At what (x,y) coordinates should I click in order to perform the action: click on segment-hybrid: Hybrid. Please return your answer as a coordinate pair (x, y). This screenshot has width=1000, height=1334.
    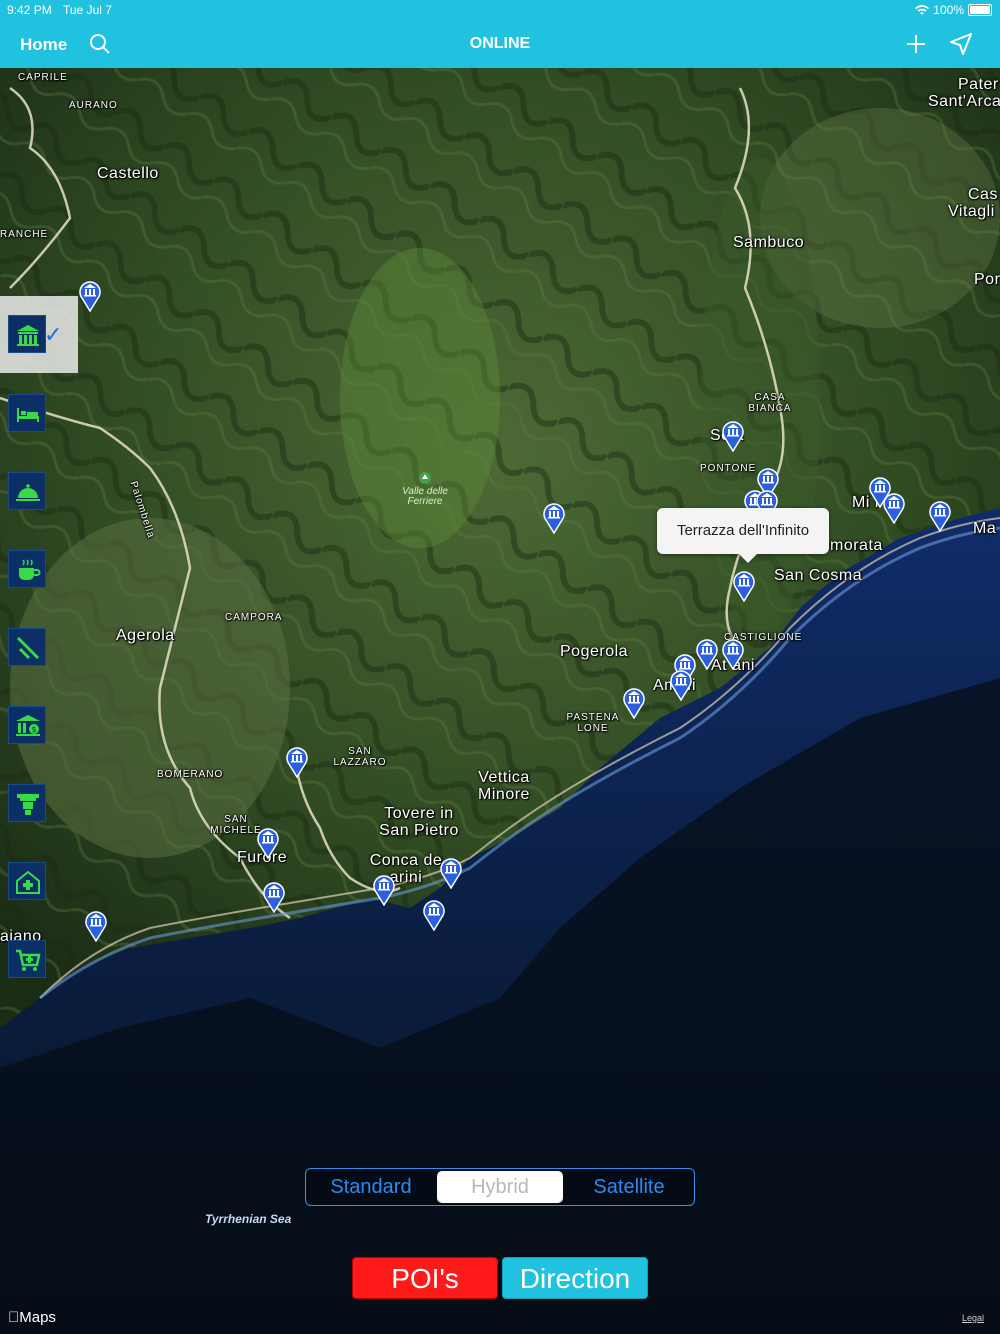
    Looking at the image, I should click on (500, 1187).